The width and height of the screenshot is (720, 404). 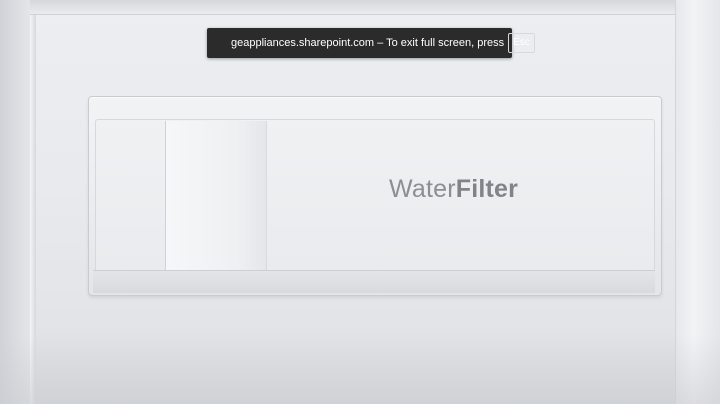 I want to click on filter-label-water: Water, so click(x=422, y=189).